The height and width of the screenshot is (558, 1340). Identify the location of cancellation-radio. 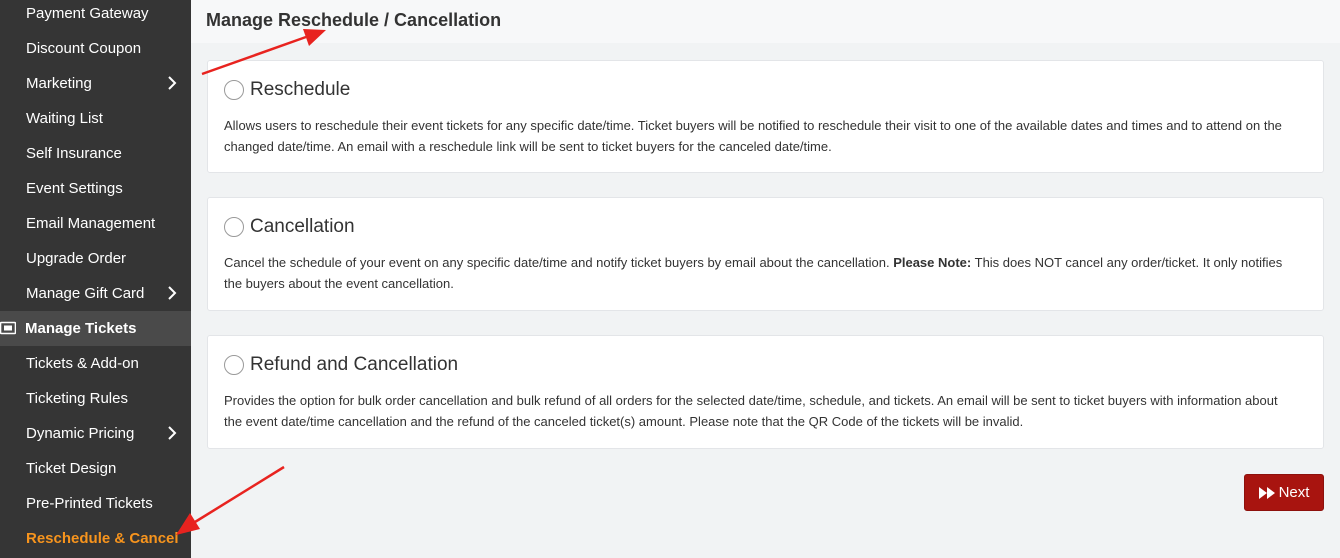
(234, 227).